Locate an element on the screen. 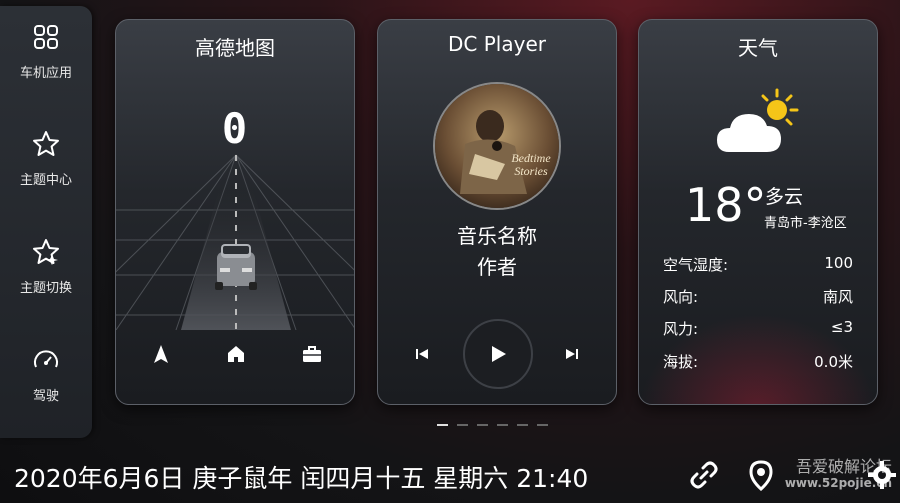  watermark: 吾爱破解论坛 www.52pojie.cn is located at coordinates (838, 475).